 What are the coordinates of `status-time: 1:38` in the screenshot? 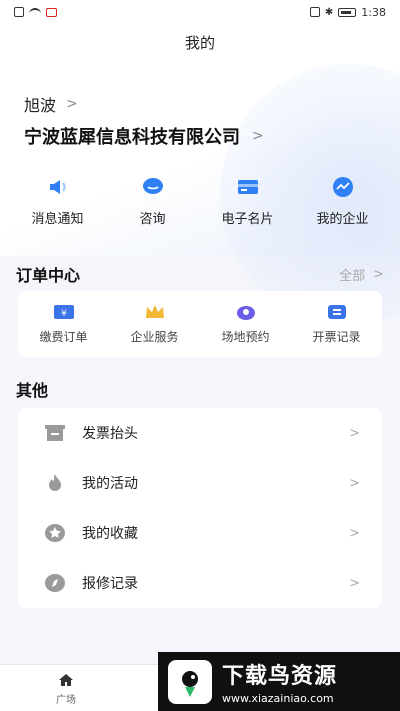 It's located at (373, 12).